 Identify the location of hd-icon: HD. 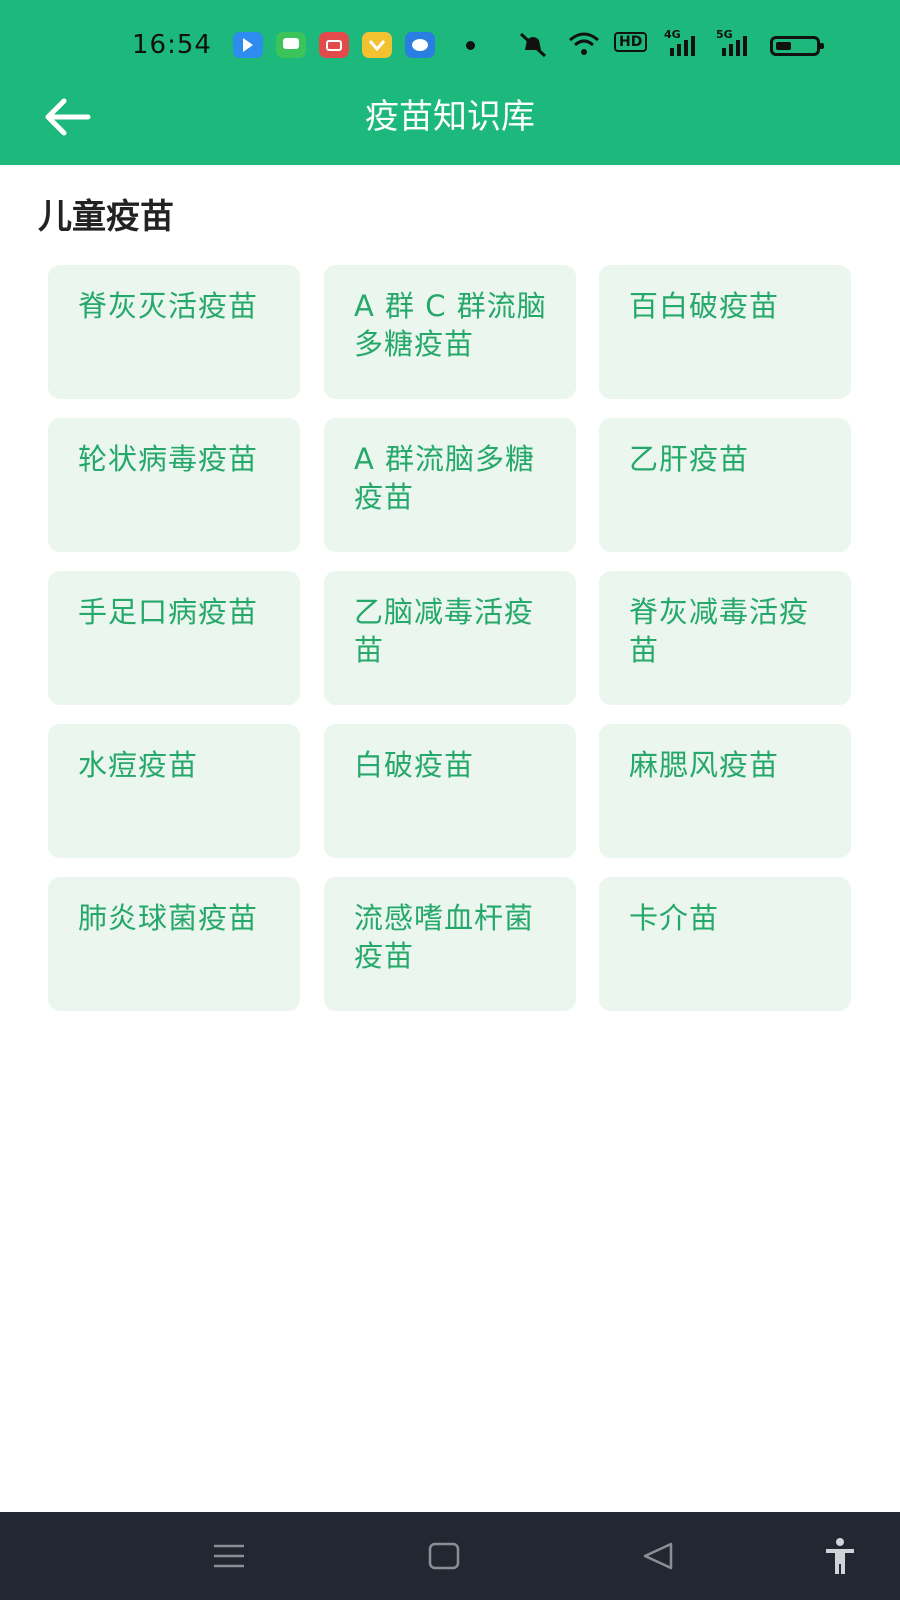
(631, 42).